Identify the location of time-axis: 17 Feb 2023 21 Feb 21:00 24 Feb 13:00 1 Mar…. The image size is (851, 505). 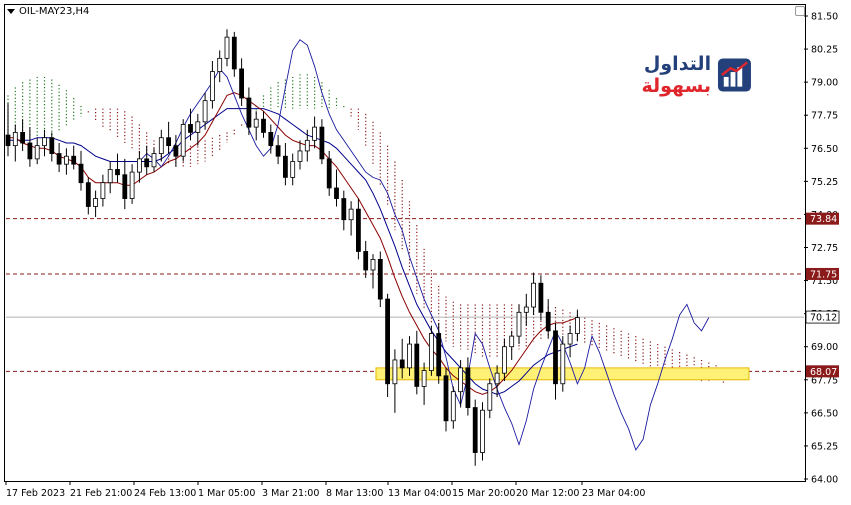
(325, 490).